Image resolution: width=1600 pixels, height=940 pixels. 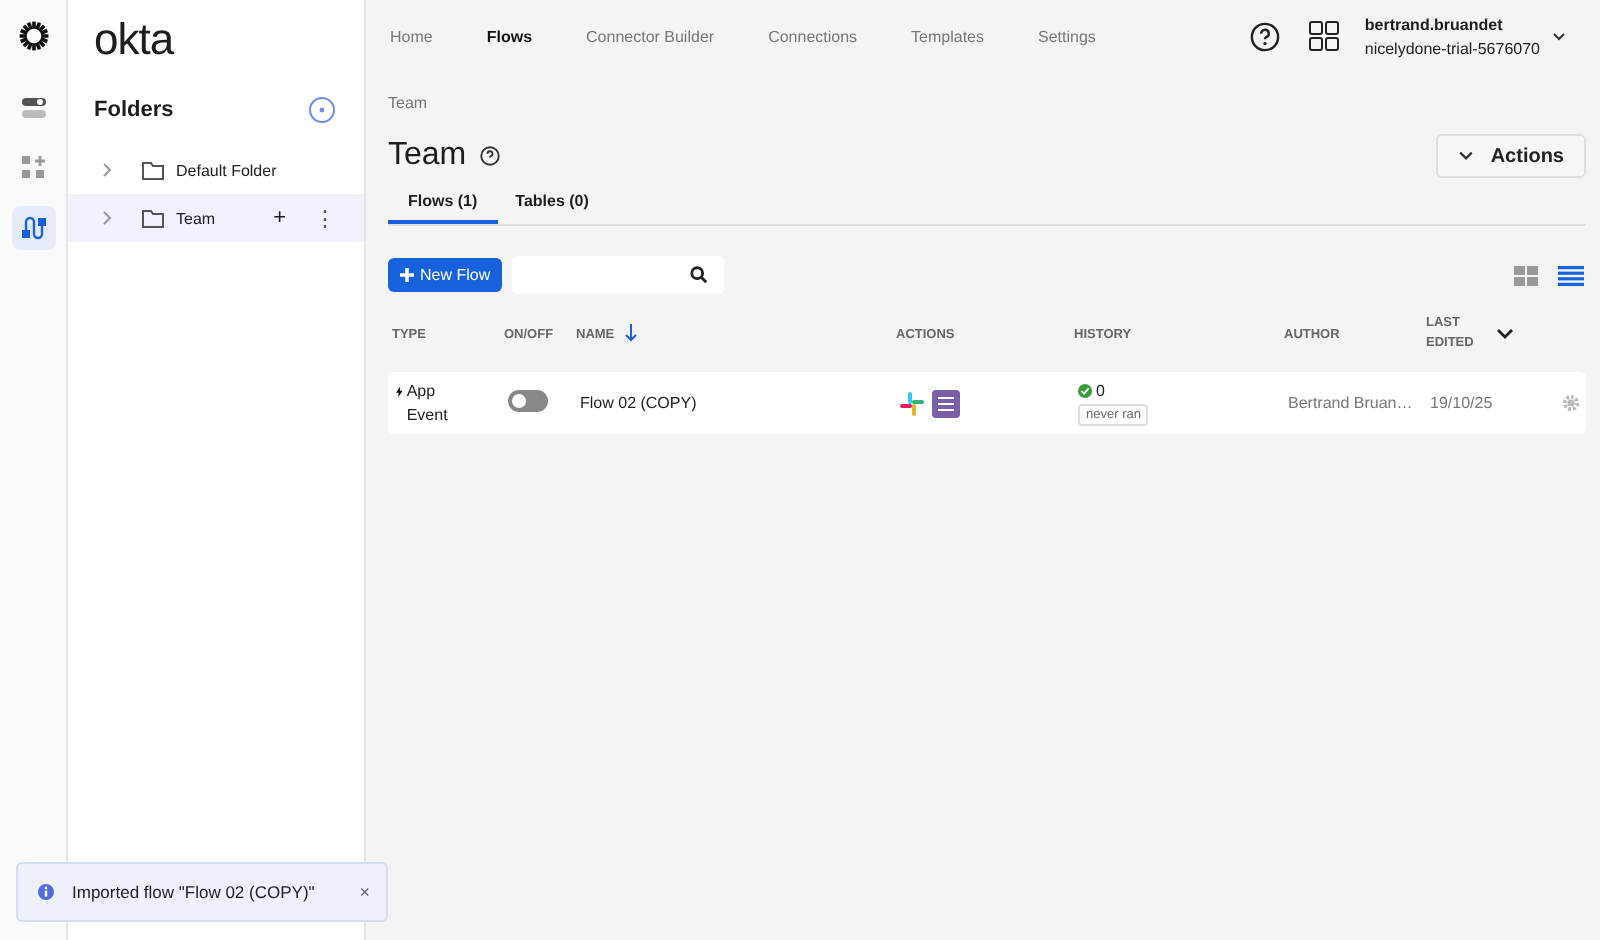 I want to click on list-app-icon, so click(x=946, y=403).